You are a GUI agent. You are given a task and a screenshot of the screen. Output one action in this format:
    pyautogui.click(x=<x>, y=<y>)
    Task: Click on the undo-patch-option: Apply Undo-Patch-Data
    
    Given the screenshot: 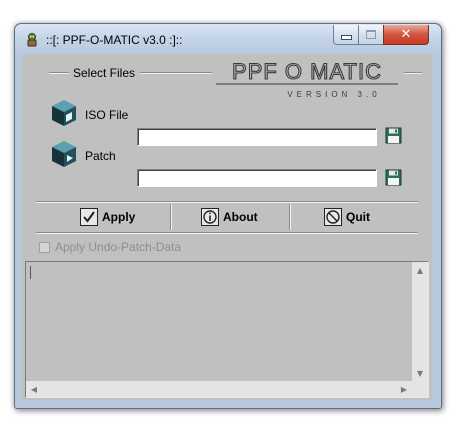 What is the action you would take?
    pyautogui.click(x=110, y=247)
    